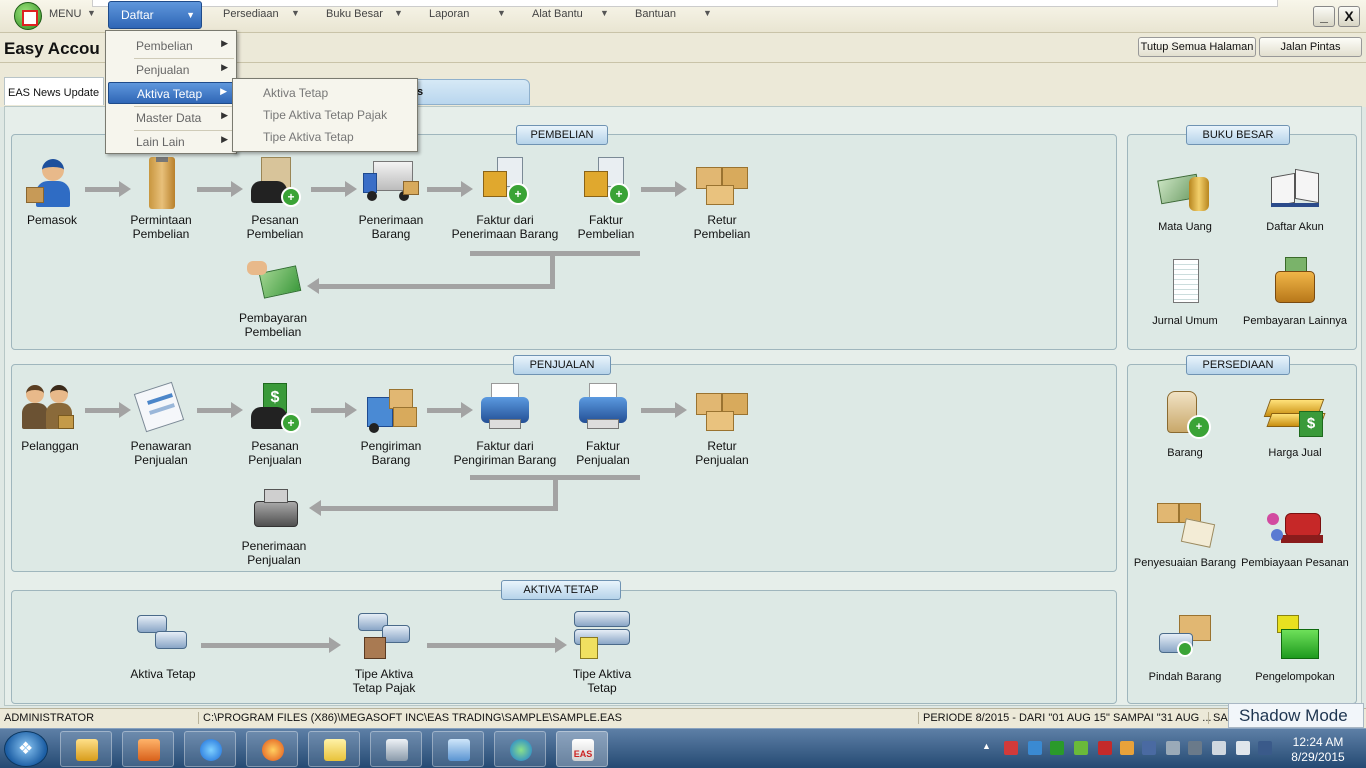 The image size is (1366, 768). Describe the element at coordinates (722, 199) in the screenshot. I see `node-retur-pembelian: Retur Pembelian` at that location.